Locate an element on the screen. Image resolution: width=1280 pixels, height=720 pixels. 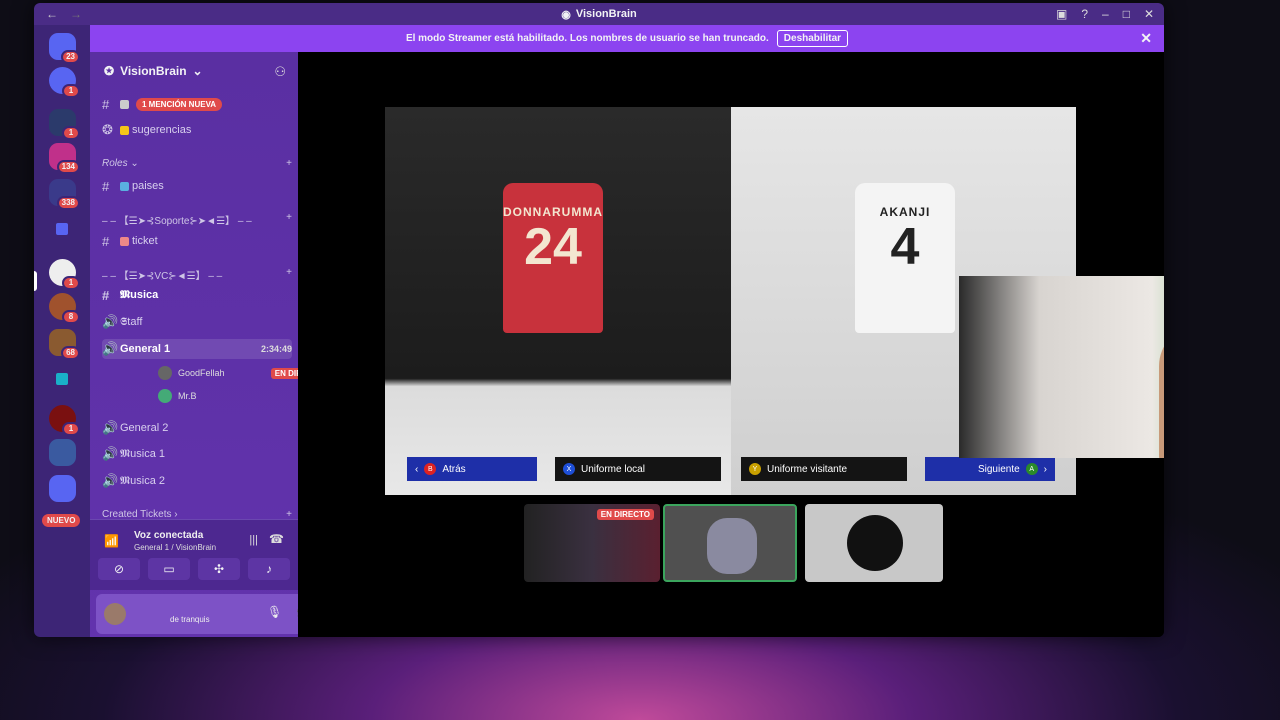
home-jersey: DONNARUMMA 24 is located at coordinates (553, 258).